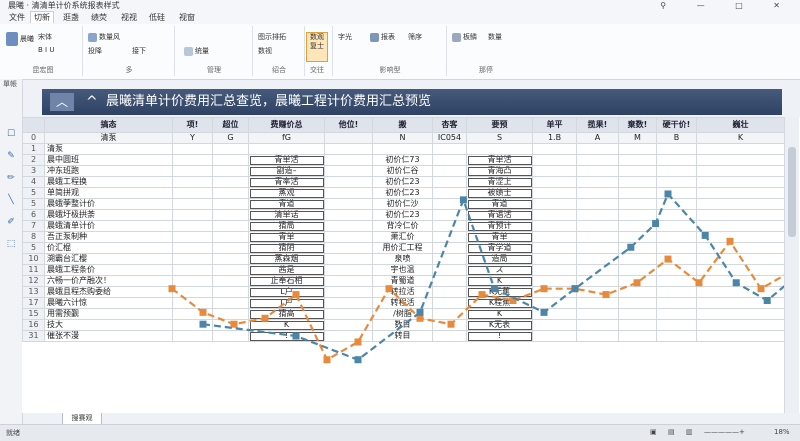 The height and width of the screenshot is (441, 800). I want to click on item-name-cell: 用需预觐, so click(108, 314).